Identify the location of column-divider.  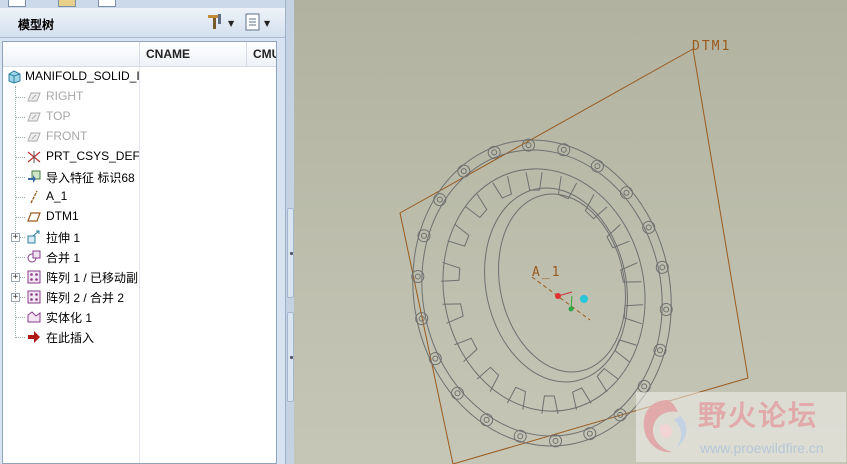
(139, 265).